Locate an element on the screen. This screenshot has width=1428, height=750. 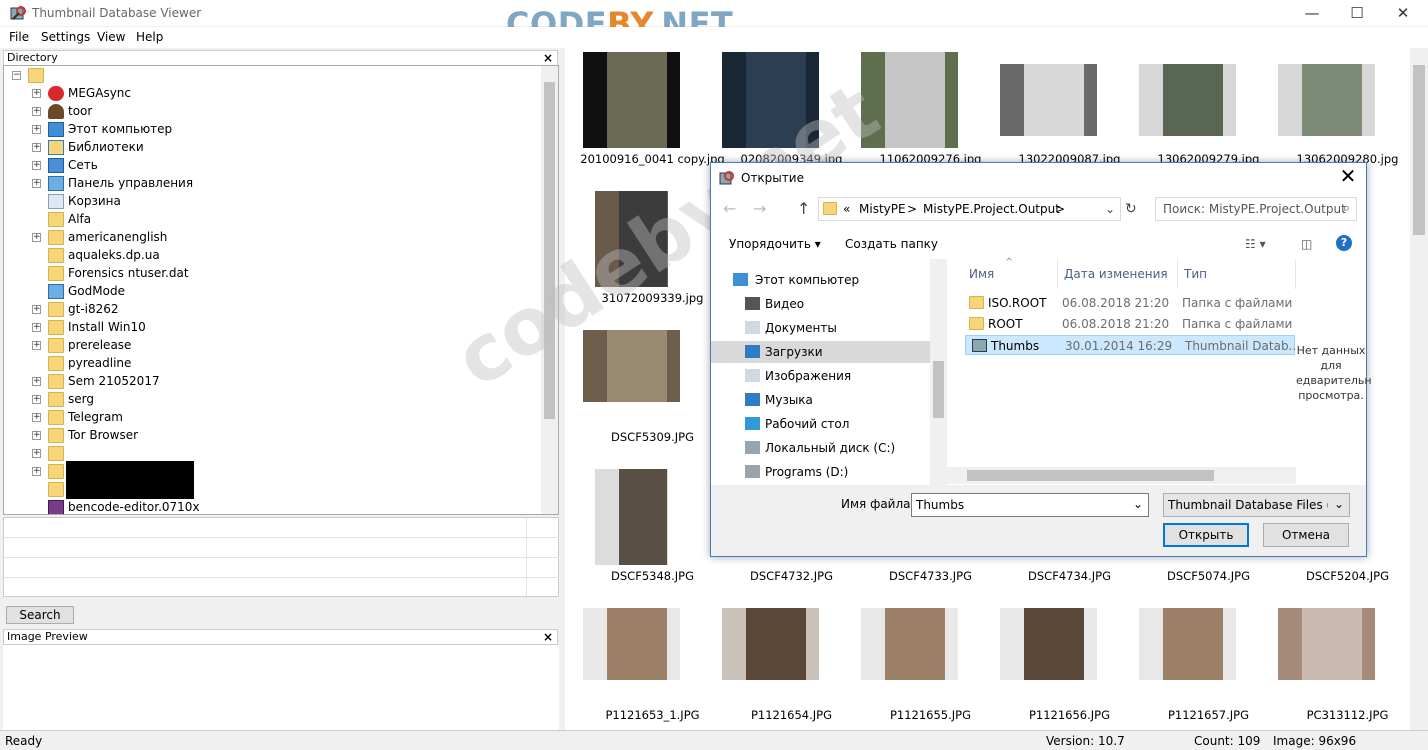
tree-item: + serg is located at coordinates (269, 400).